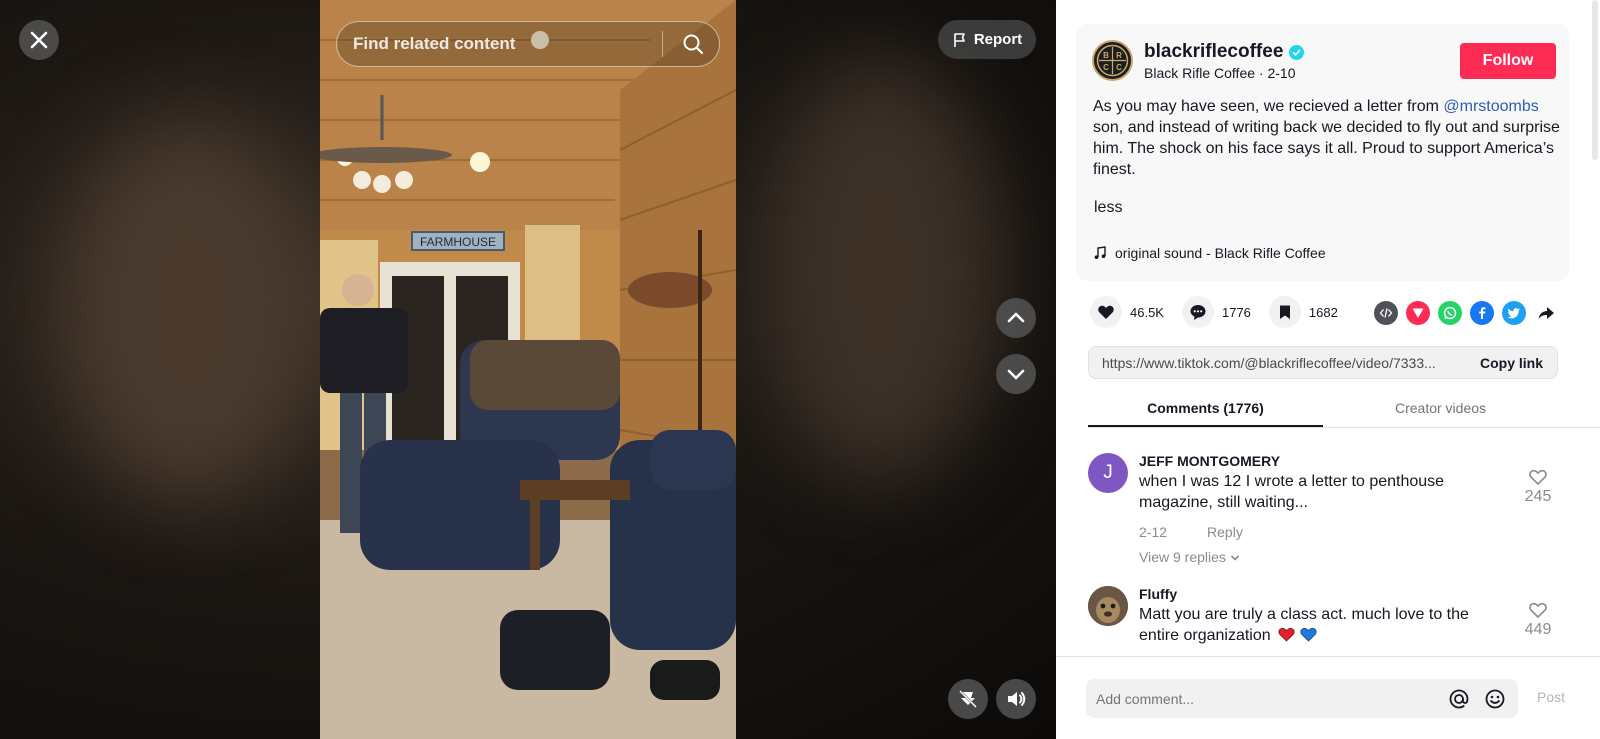 The height and width of the screenshot is (739, 1600). Describe the element at coordinates (959, 39) in the screenshot. I see `flag-icon` at that location.